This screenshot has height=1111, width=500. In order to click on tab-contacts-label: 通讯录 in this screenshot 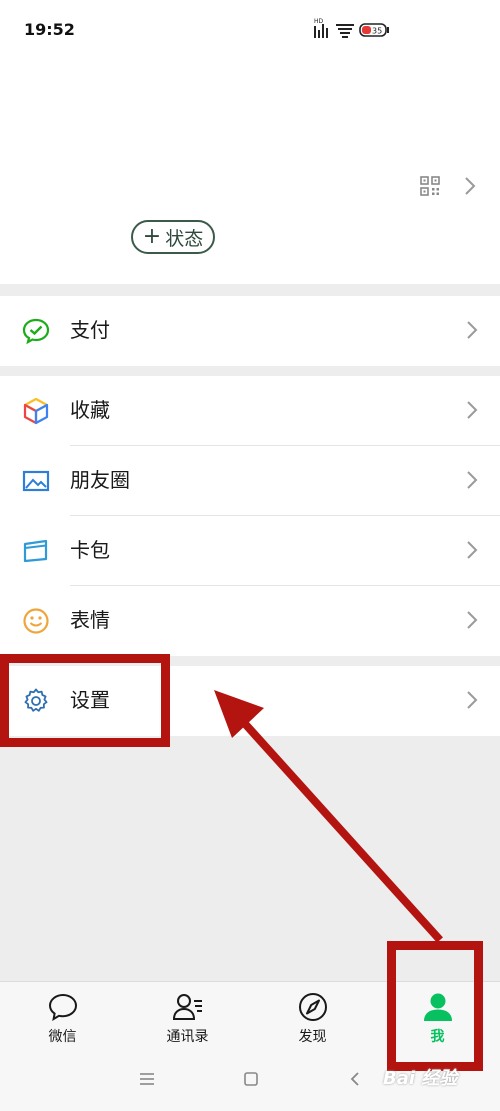, I will do `click(187, 1037)`.